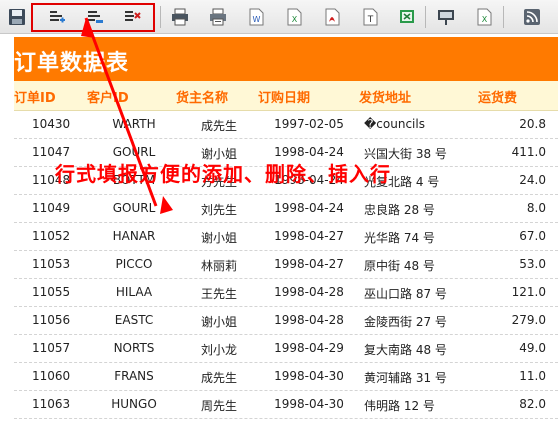  Describe the element at coordinates (424, 405) in the screenshot. I see `cell-address: 伟明路 12 号` at that location.